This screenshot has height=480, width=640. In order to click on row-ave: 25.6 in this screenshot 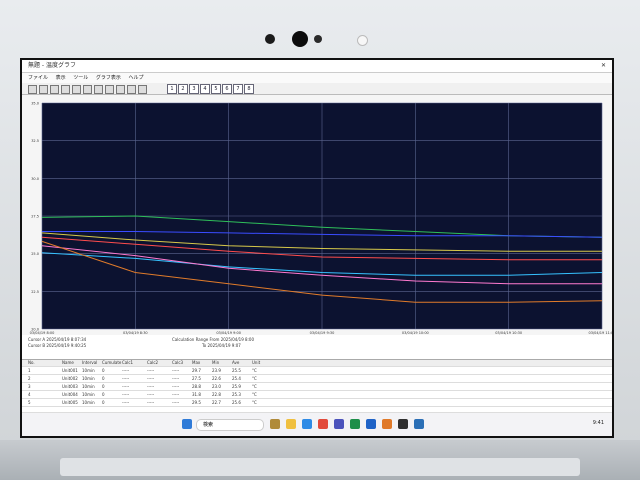, I will do `click(236, 402)`.